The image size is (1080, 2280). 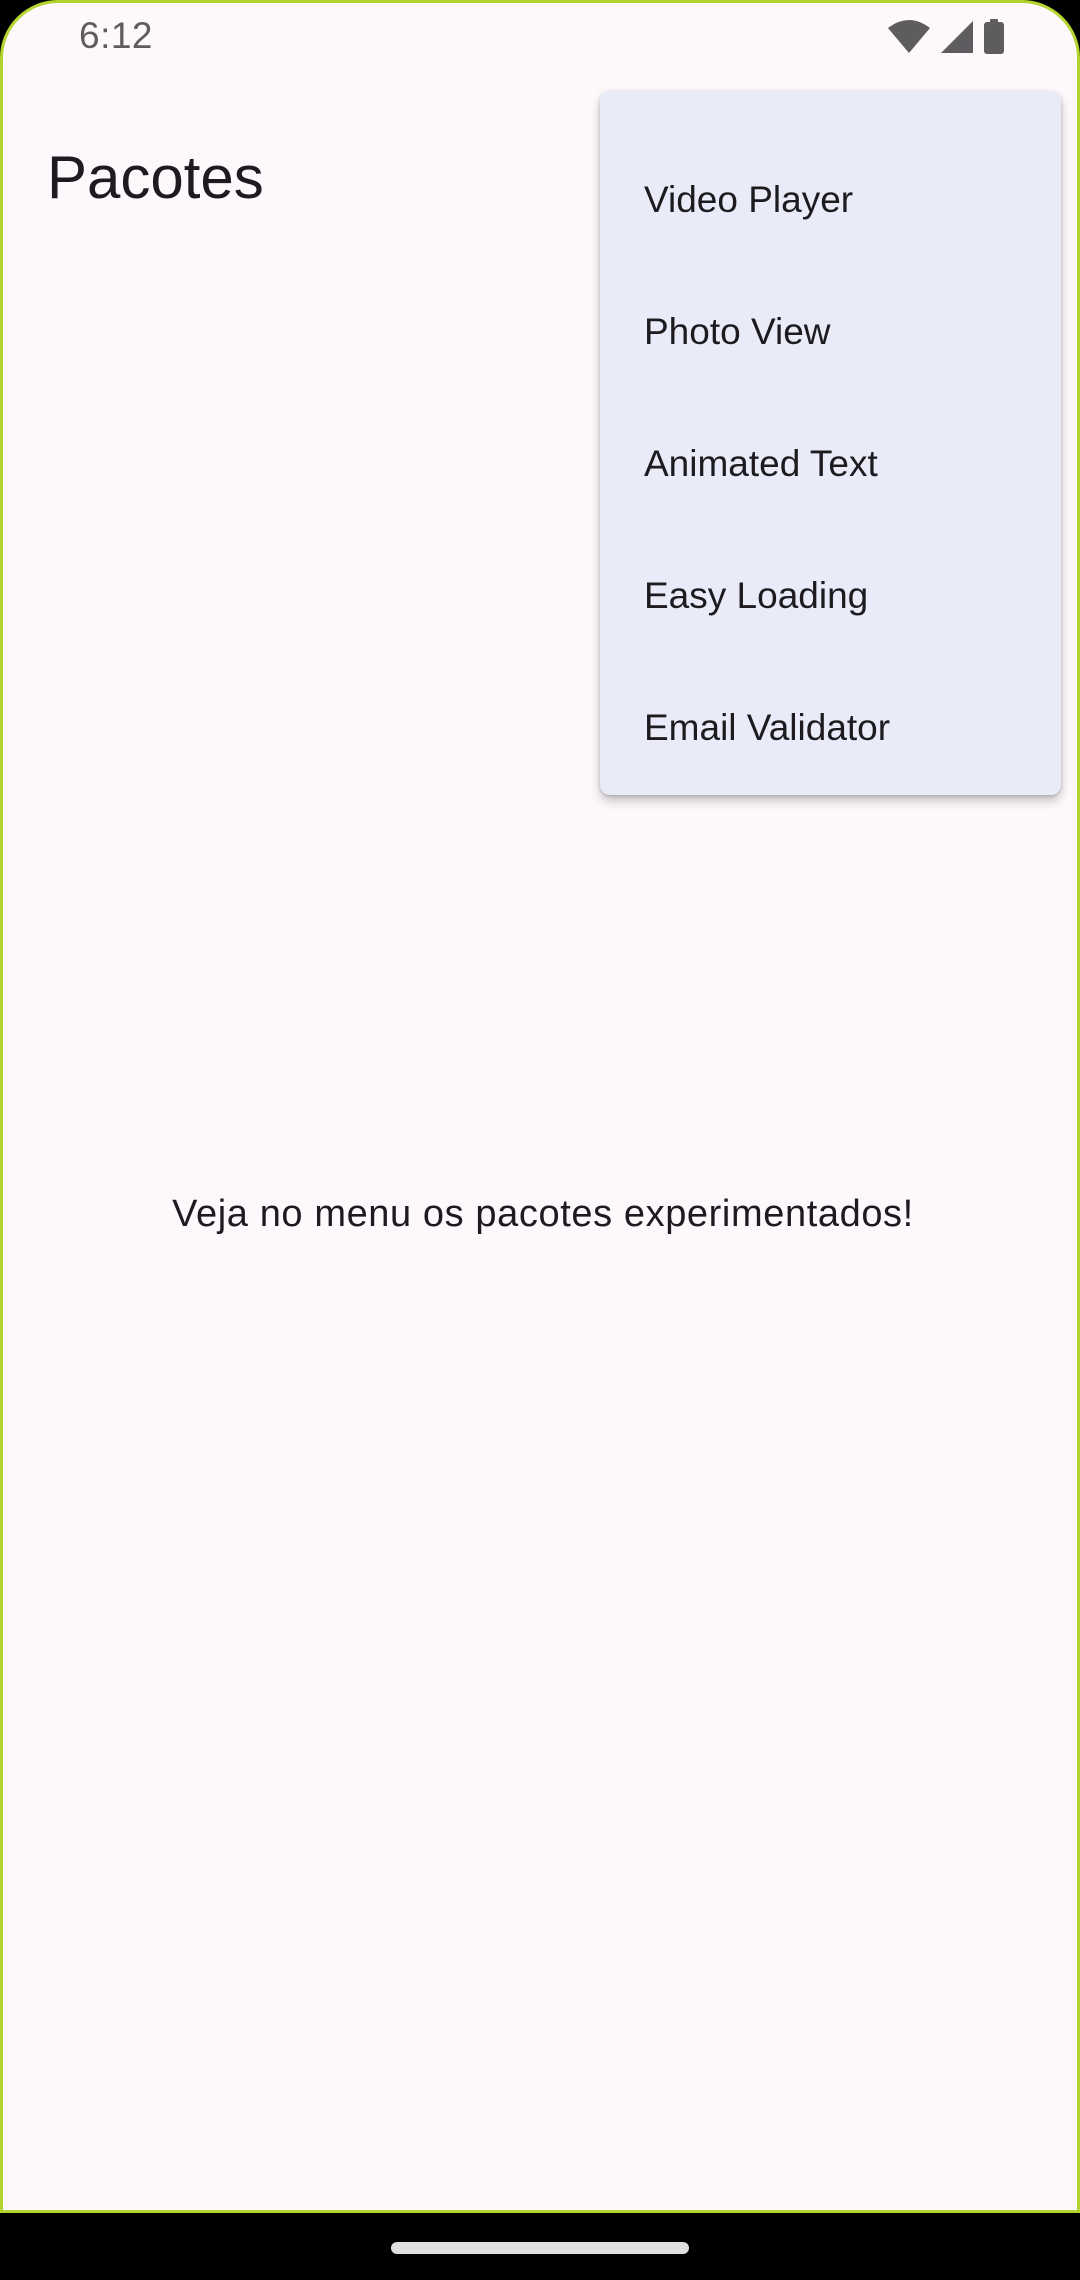 What do you see at coordinates (957, 37) in the screenshot?
I see `cellular-signal-icon` at bounding box center [957, 37].